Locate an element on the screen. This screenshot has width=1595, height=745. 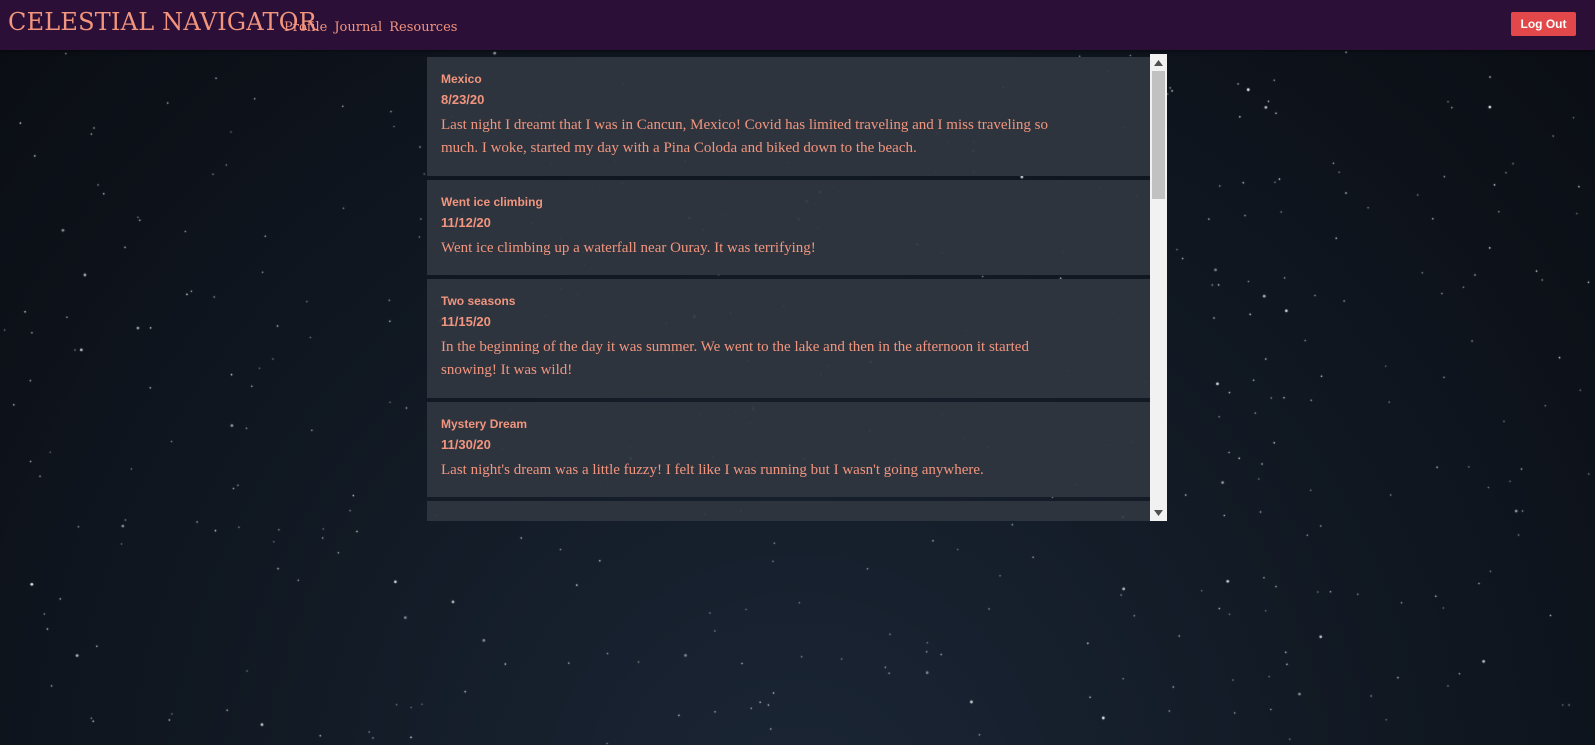
scroll-down-button is located at coordinates (1158, 512).